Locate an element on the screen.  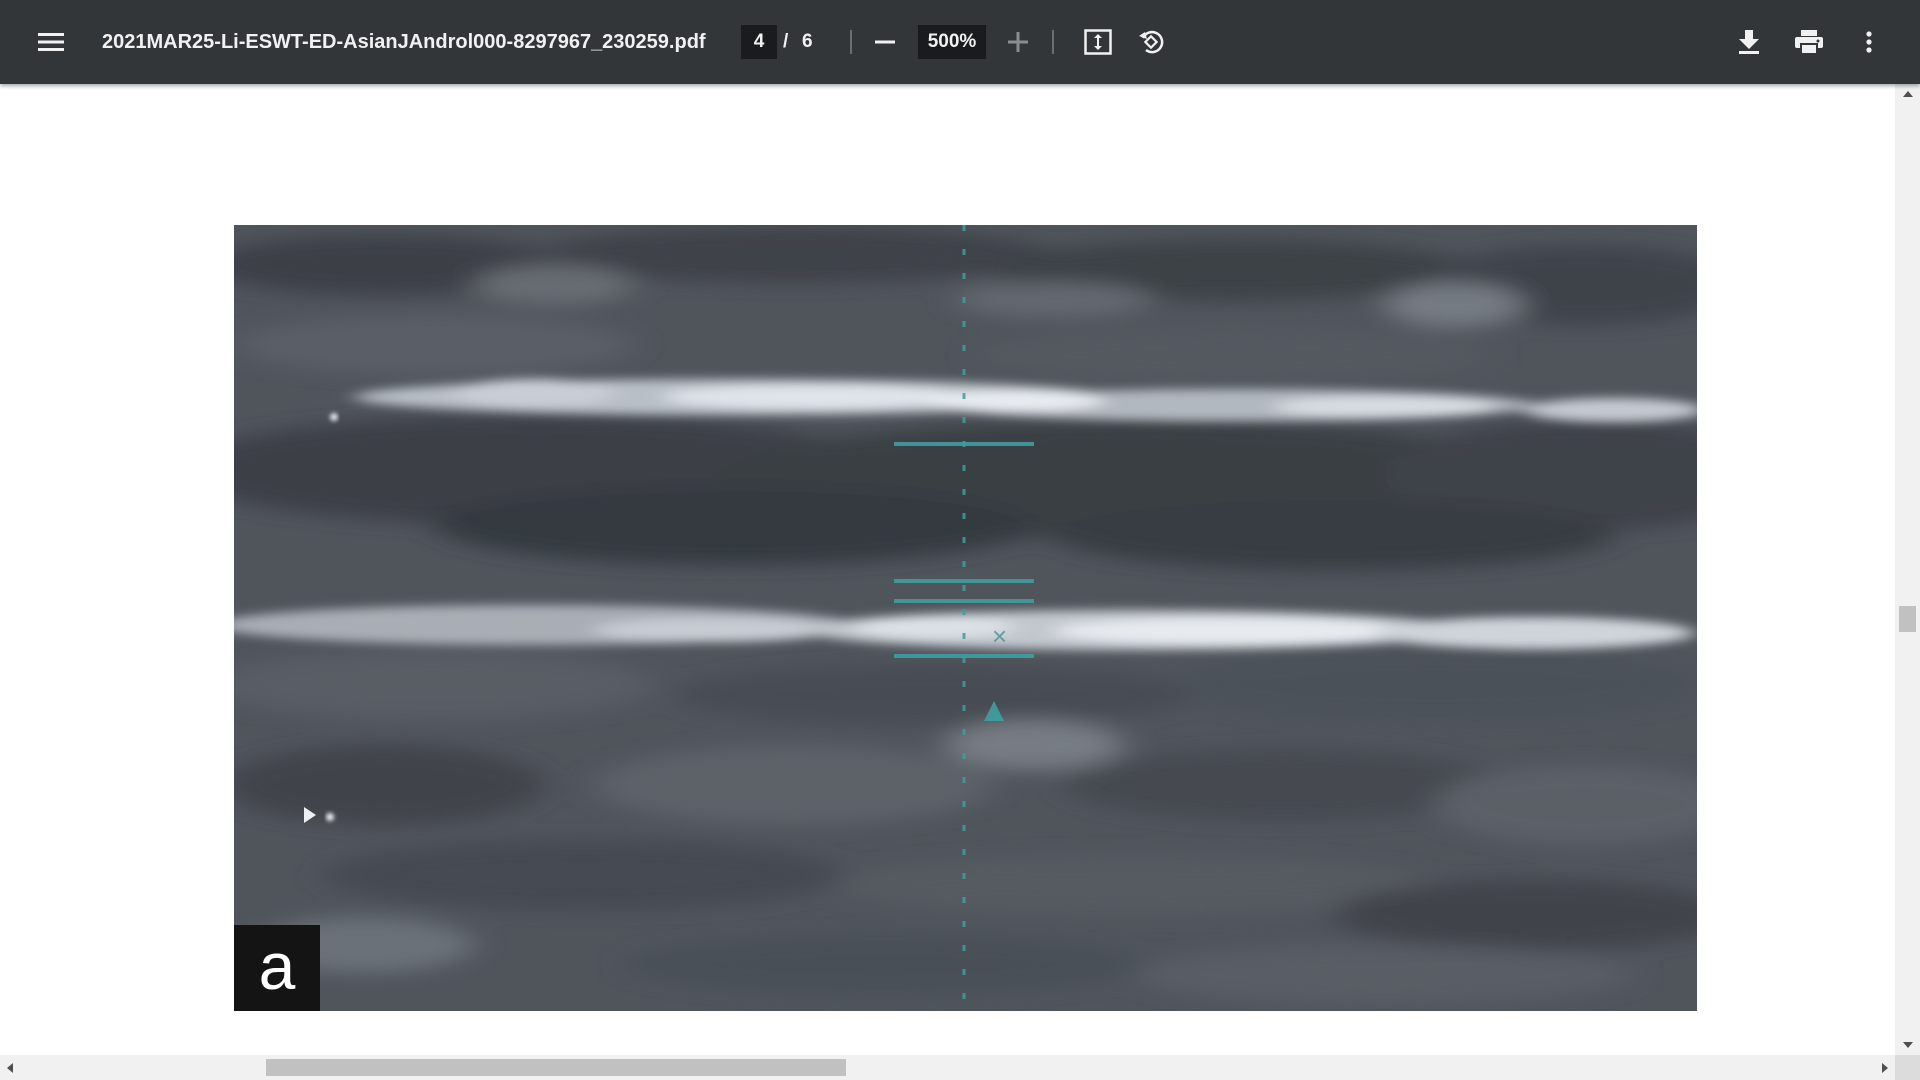
fit-to-page-icon is located at coordinates (1098, 42).